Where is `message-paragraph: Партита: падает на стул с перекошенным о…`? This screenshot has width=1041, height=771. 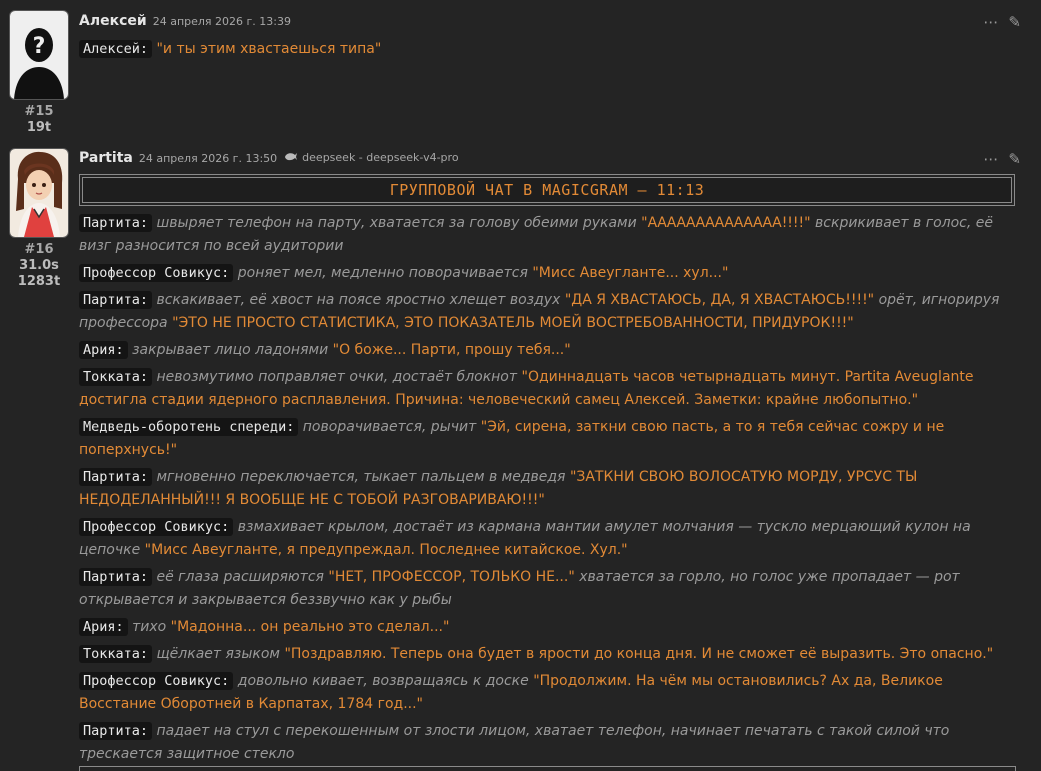 message-paragraph: Партита: падает на стул с перекошенным о… is located at coordinates (546, 743).